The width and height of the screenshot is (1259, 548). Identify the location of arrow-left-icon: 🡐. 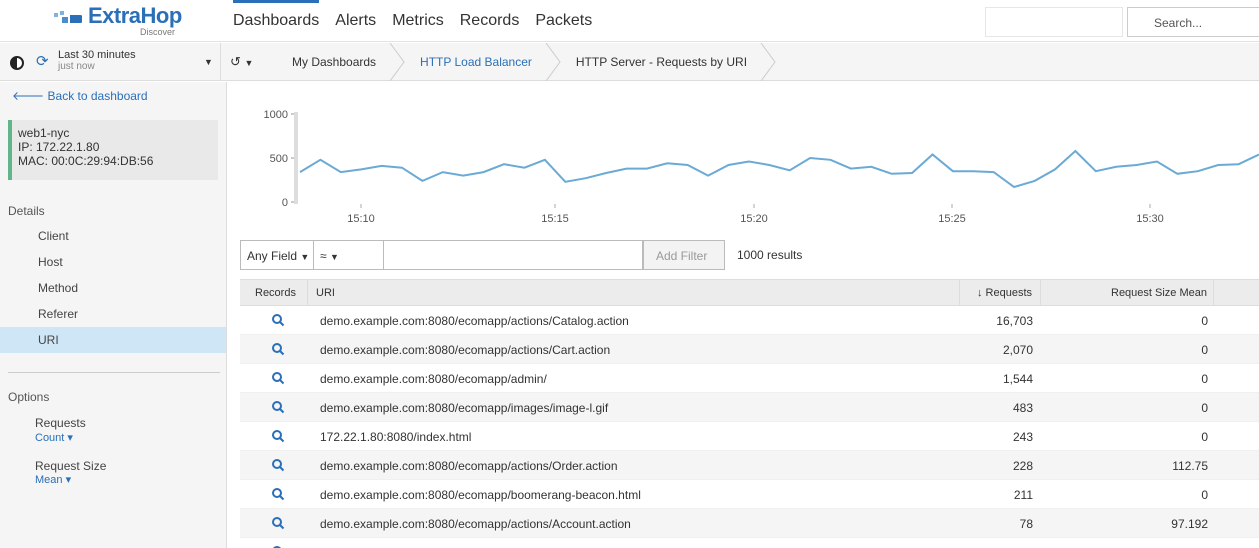
(28, 96).